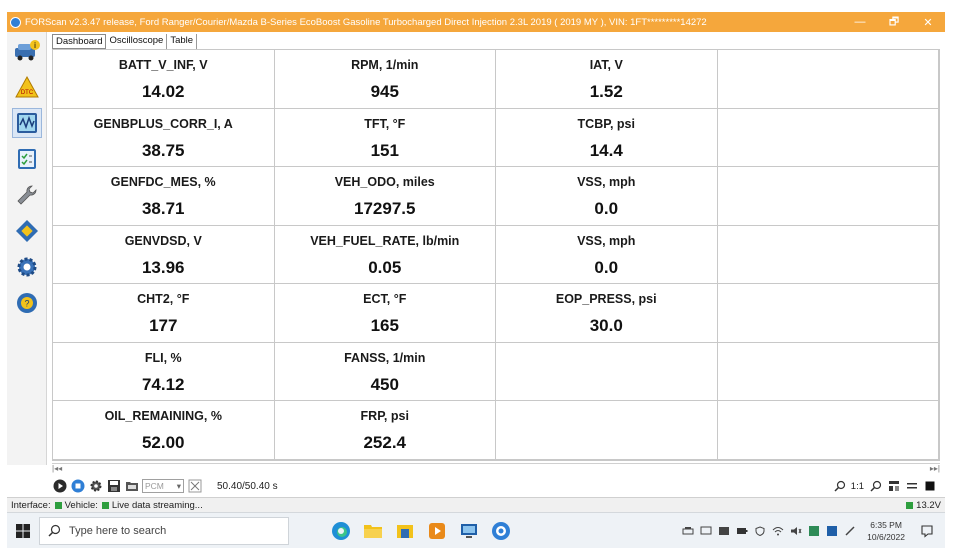 This screenshot has height=556, width=957. Describe the element at coordinates (373, 531) in the screenshot. I see `taskbar-explorer` at that location.